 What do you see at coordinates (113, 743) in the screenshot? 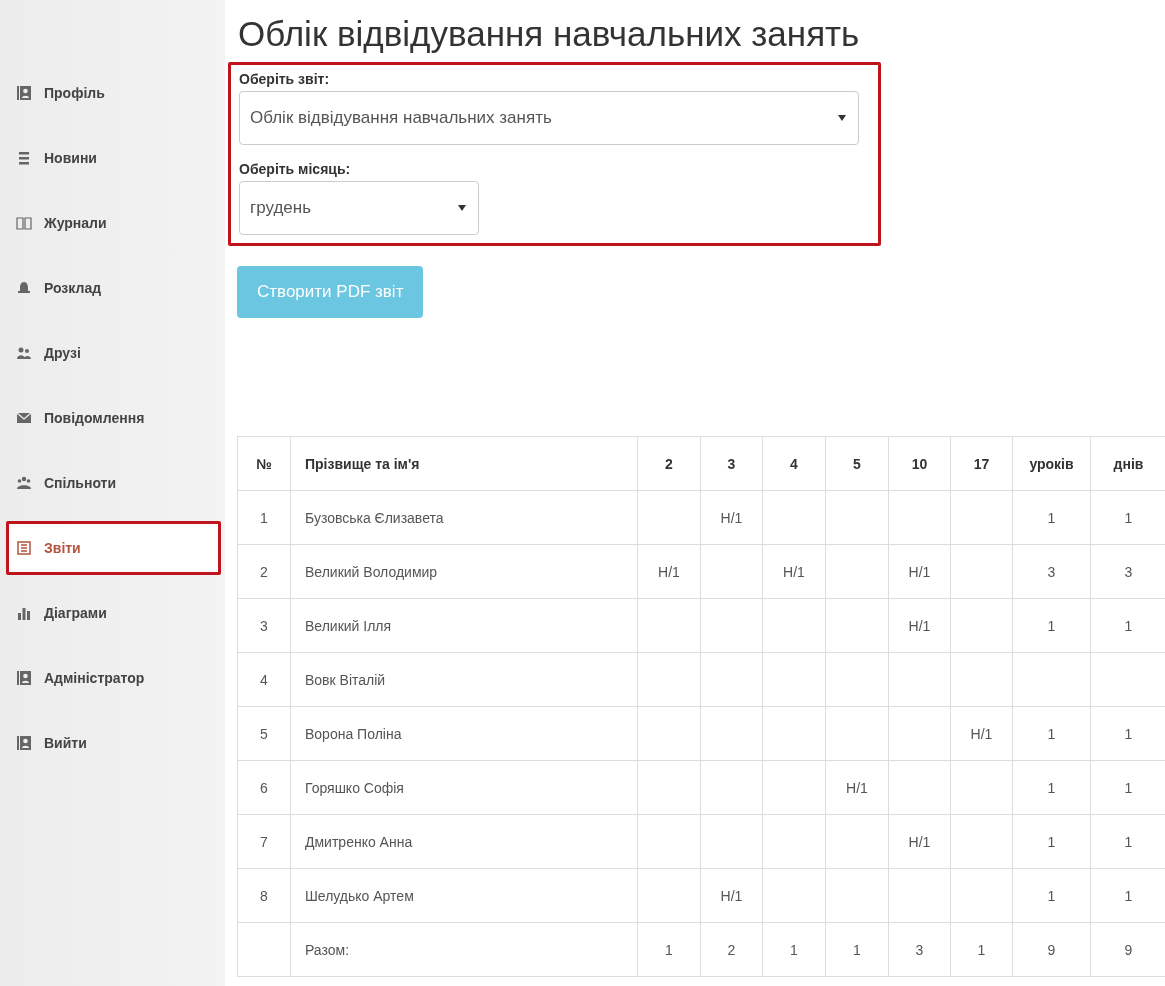
I see `sidebar-item: Вийти` at bounding box center [113, 743].